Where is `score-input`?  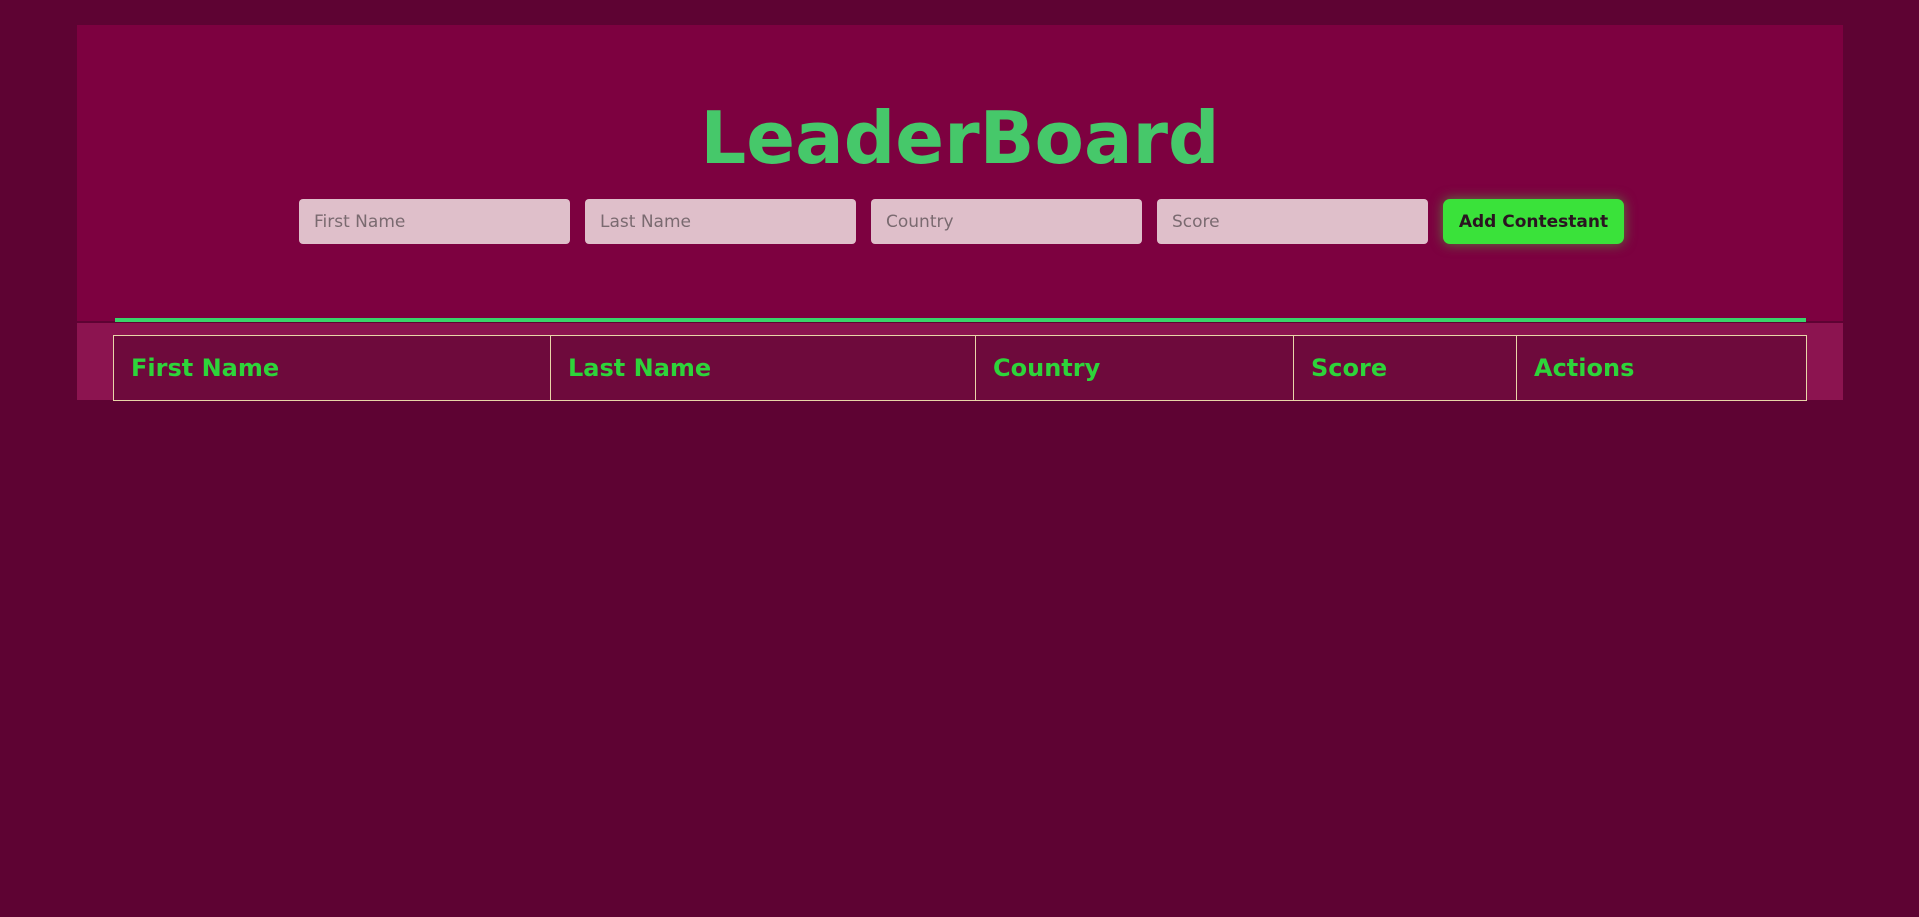 score-input is located at coordinates (1292, 221).